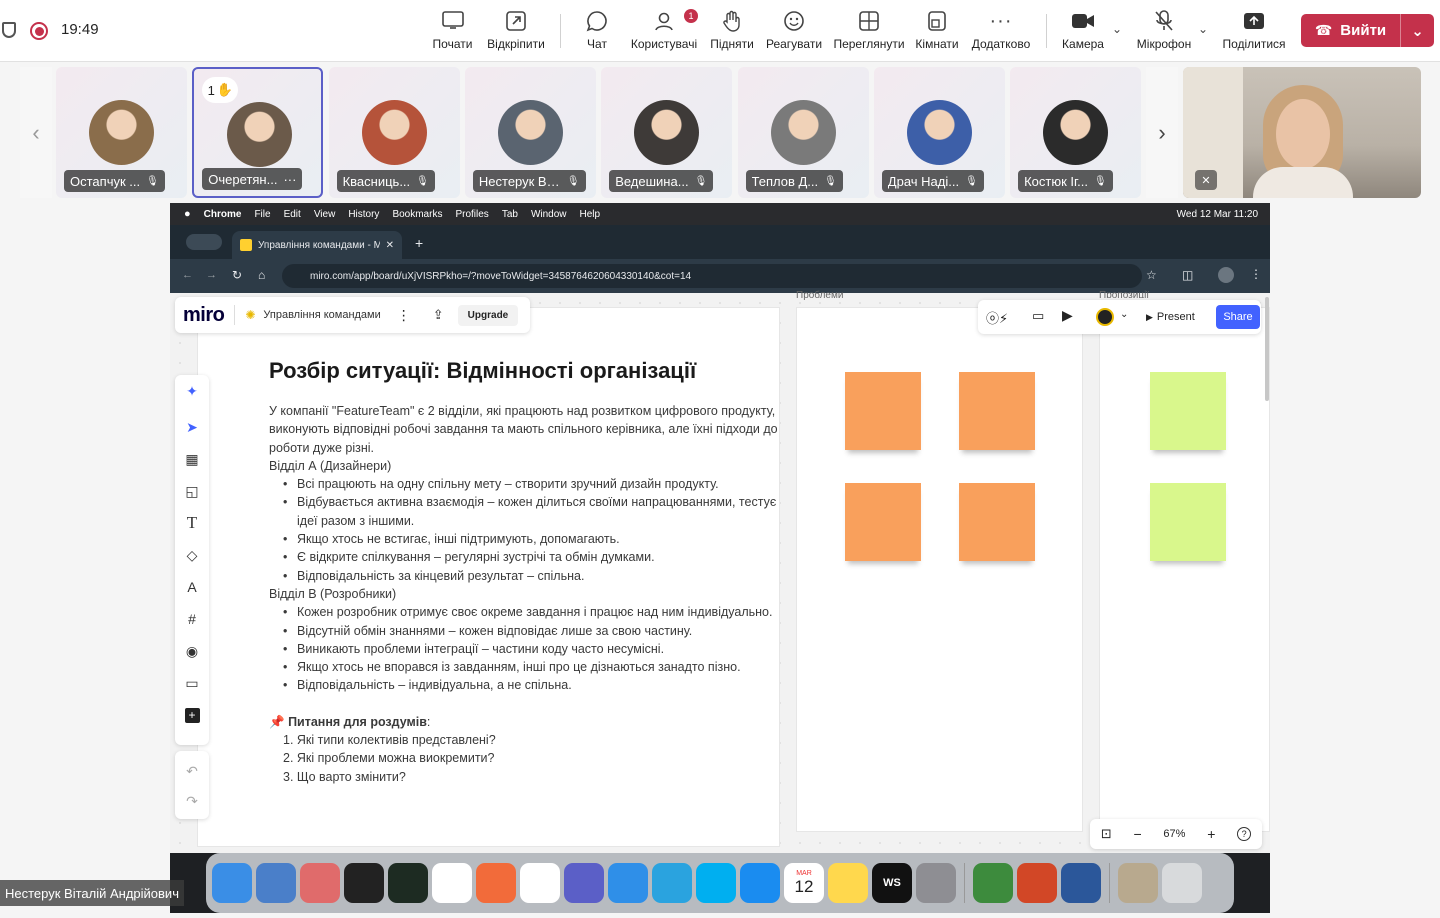  Describe the element at coordinates (1124, 314) in the screenshot. I see `user-menu-chevron-icon: ⌄` at that location.